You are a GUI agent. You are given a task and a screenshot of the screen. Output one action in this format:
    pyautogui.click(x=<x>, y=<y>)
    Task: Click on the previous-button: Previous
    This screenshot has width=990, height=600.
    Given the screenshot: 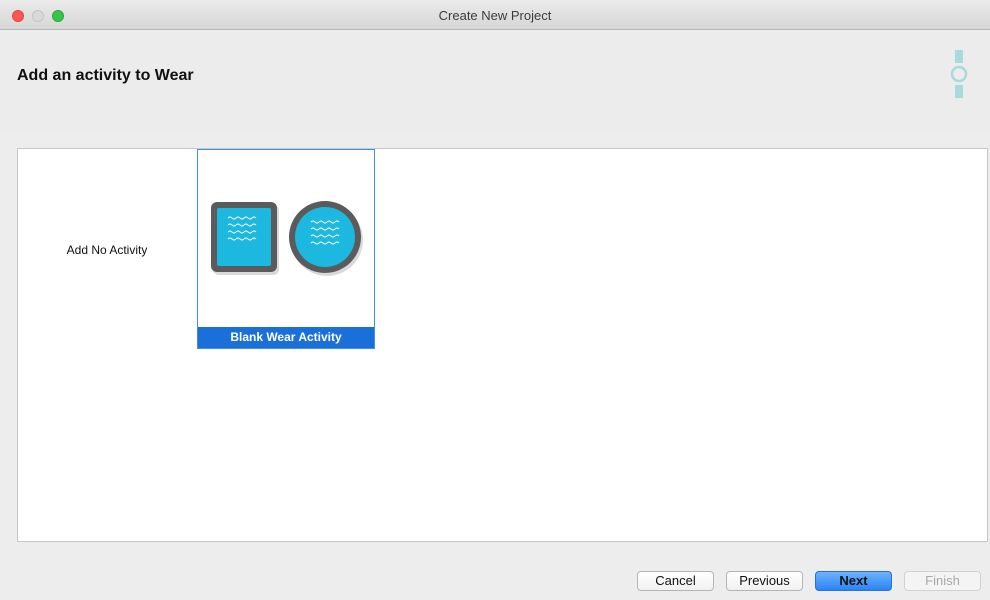 What is the action you would take?
    pyautogui.click(x=764, y=581)
    